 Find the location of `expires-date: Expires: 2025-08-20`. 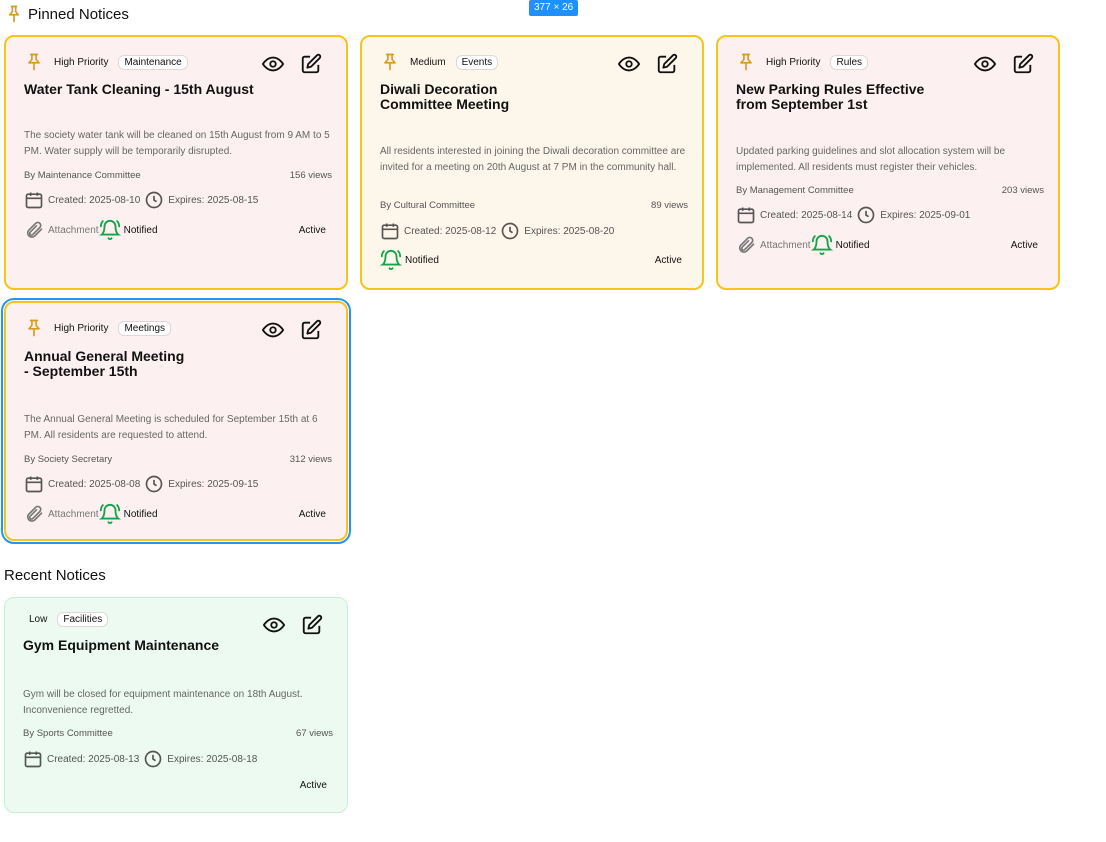

expires-date: Expires: 2025-08-20 is located at coordinates (569, 231).